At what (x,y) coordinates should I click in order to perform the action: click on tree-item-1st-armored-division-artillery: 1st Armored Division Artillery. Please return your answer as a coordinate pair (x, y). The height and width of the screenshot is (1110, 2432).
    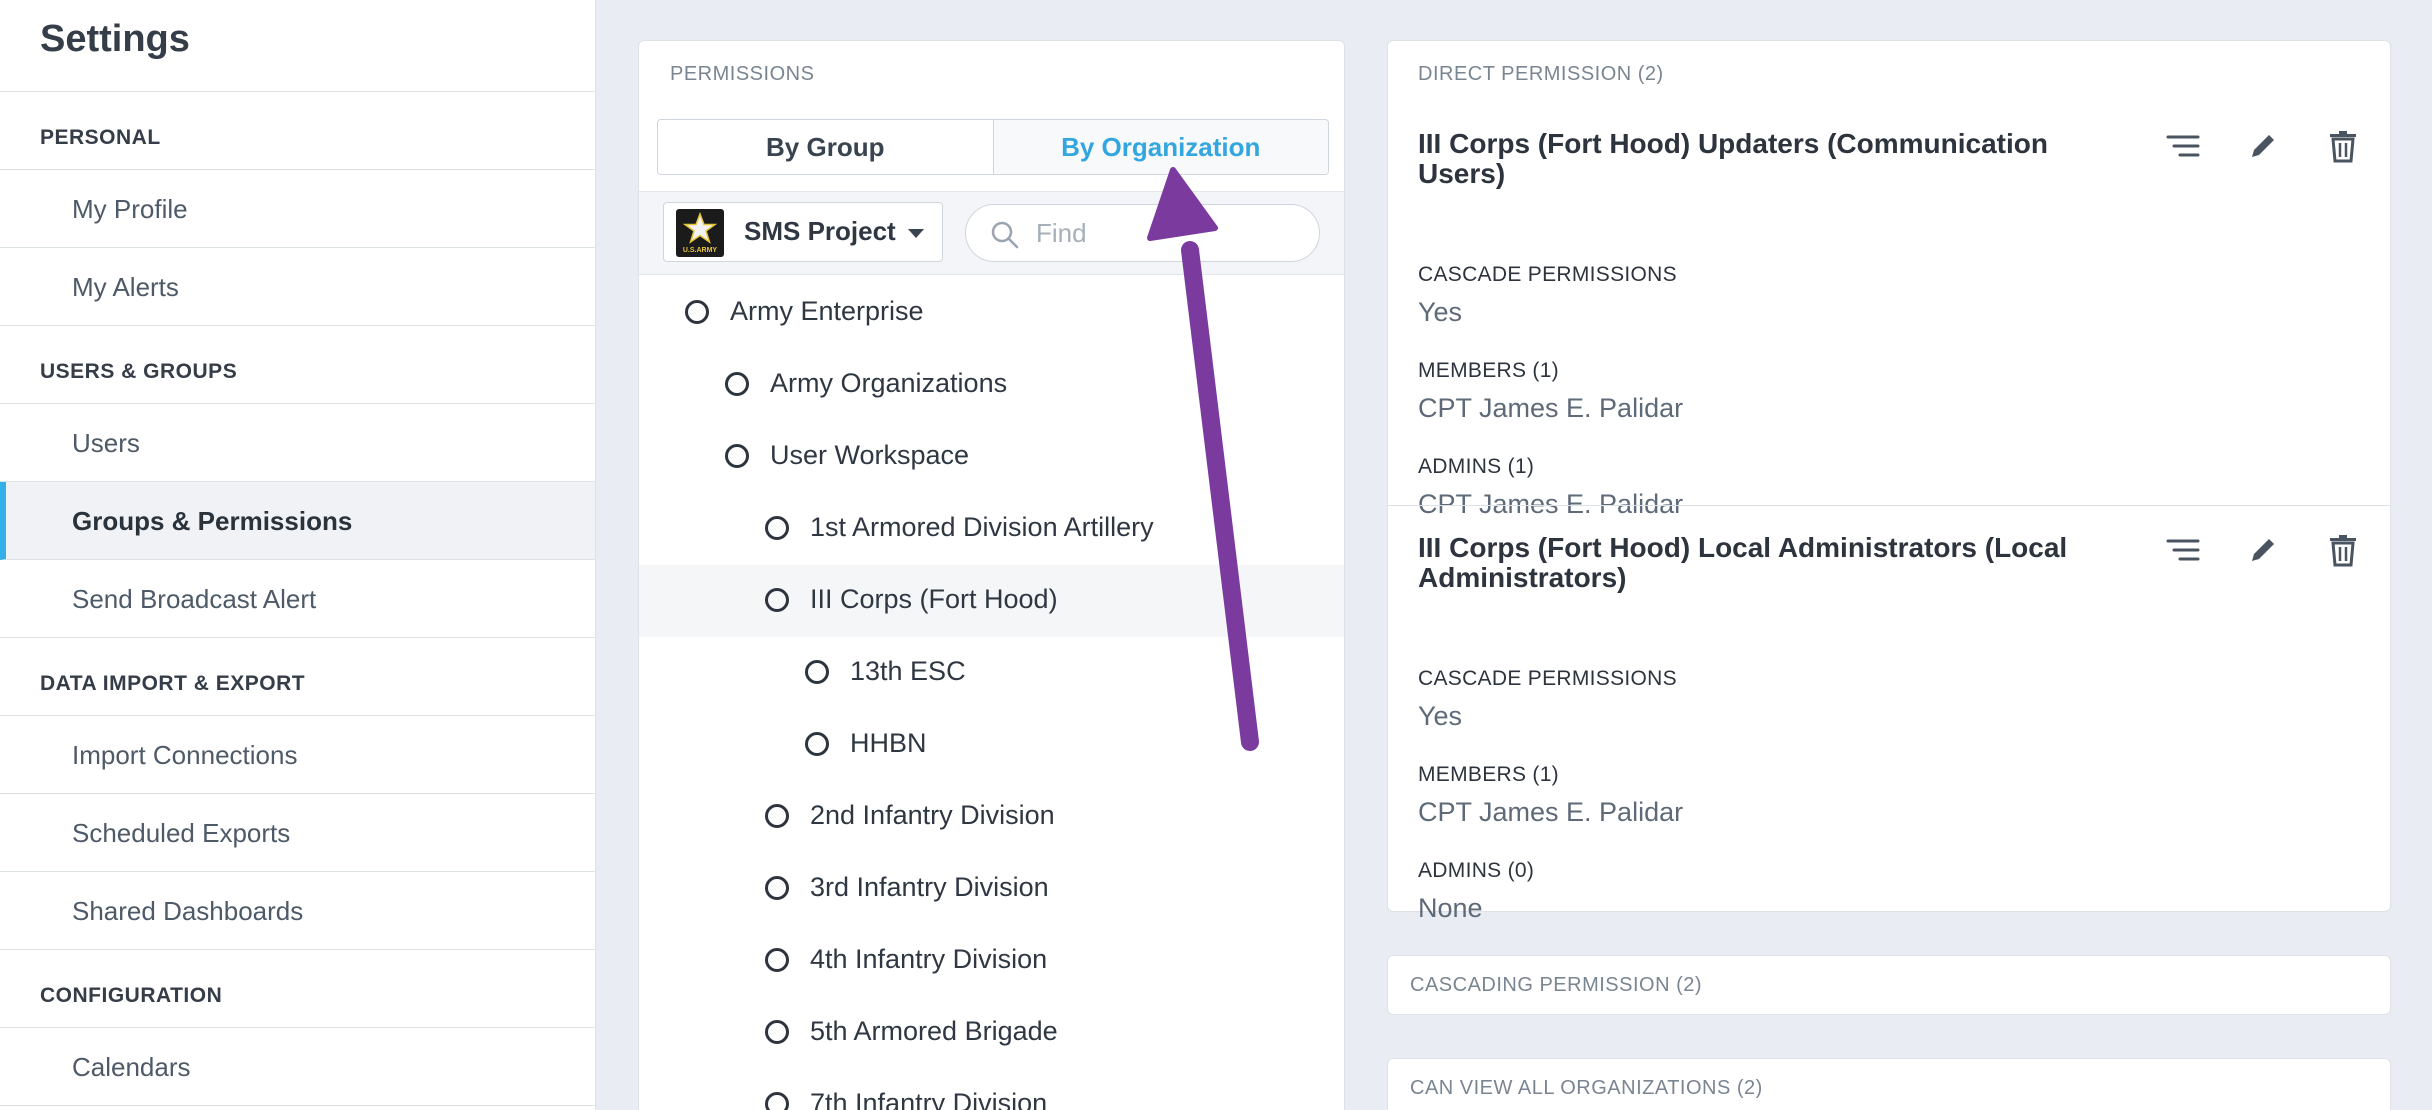
    Looking at the image, I should click on (991, 529).